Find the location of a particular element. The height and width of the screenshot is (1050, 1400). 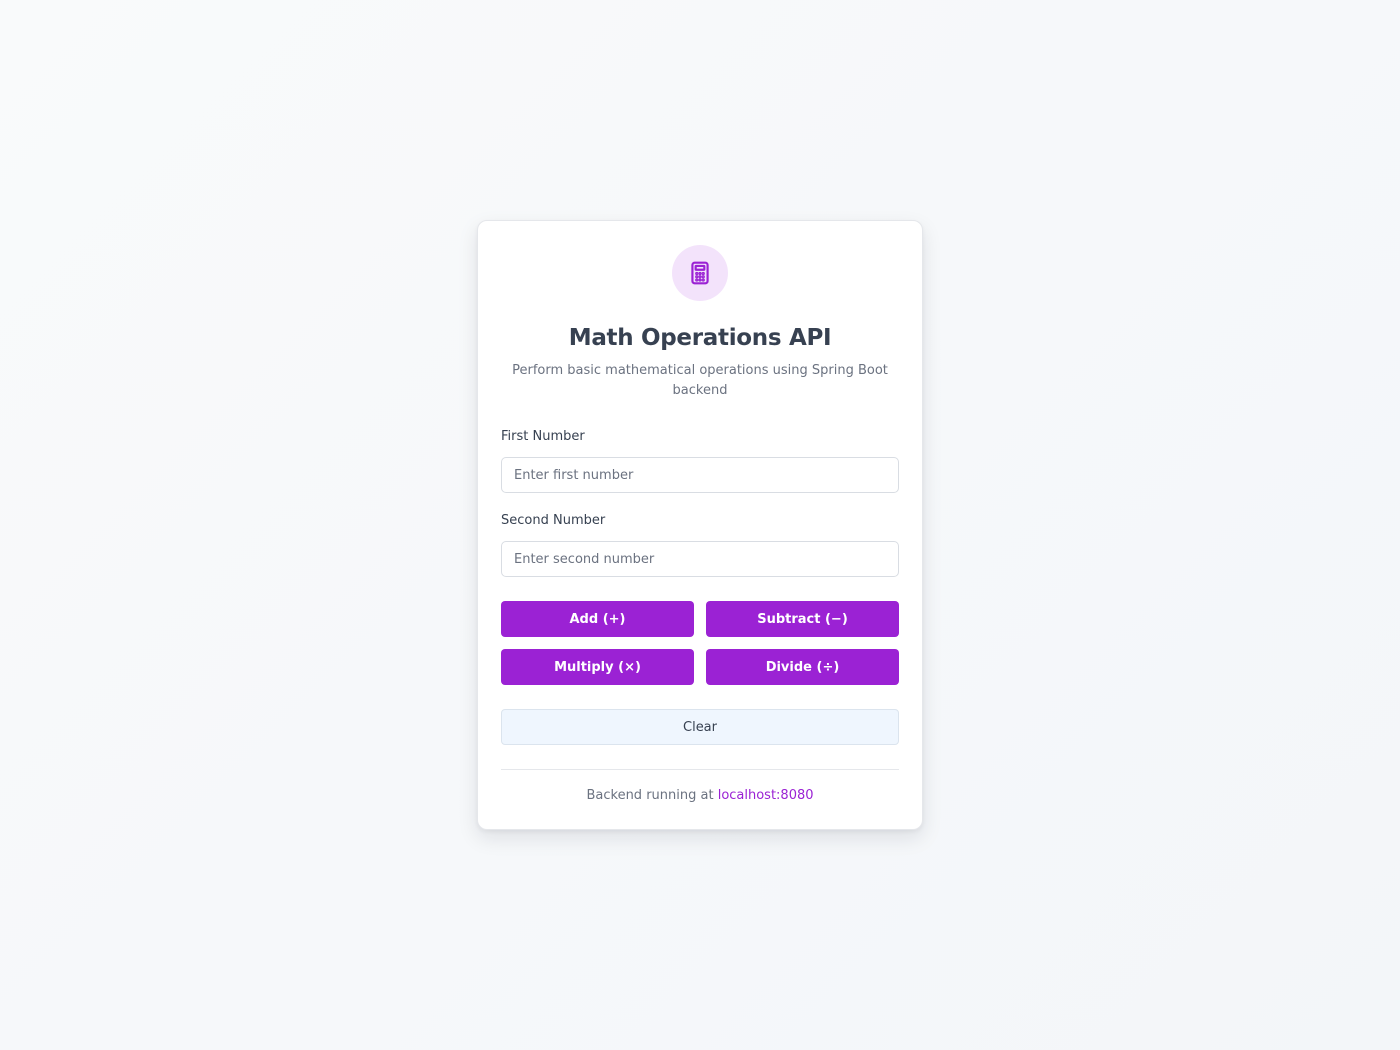

divide-button: Divide (÷) is located at coordinates (802, 667).